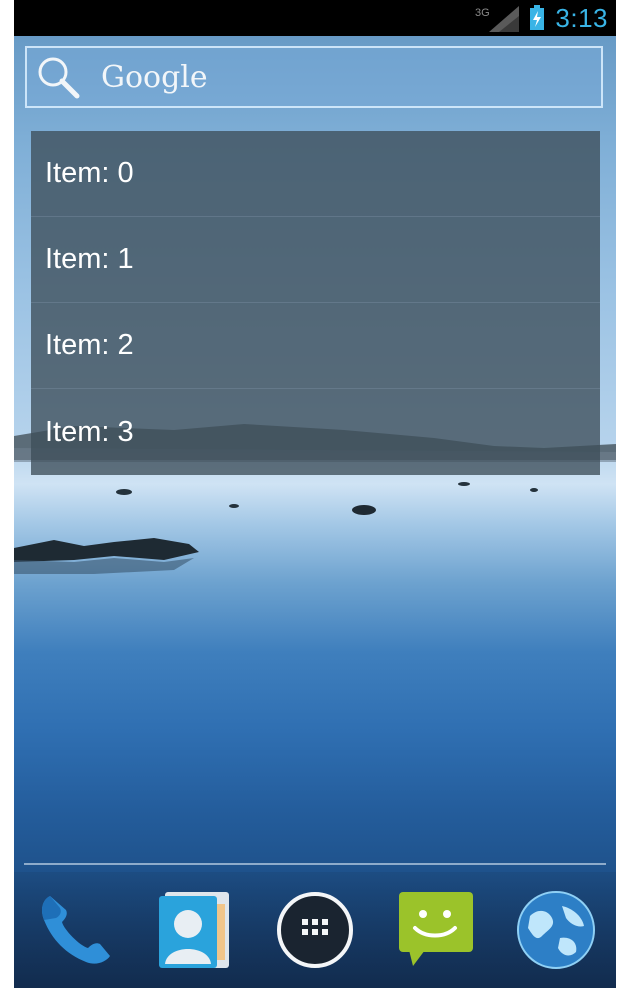 This screenshot has width=624, height=1005. I want to click on signal-icon: 3G, so click(497, 18).